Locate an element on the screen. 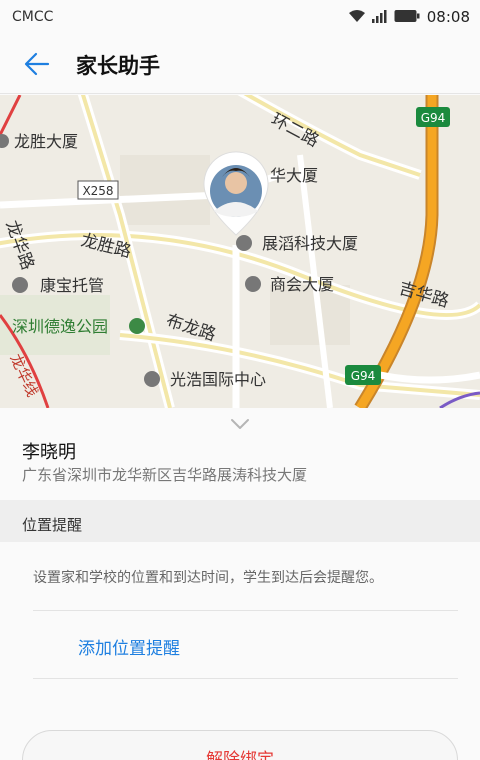 The image size is (480, 760). svg-text: X258 is located at coordinates (97, 191).